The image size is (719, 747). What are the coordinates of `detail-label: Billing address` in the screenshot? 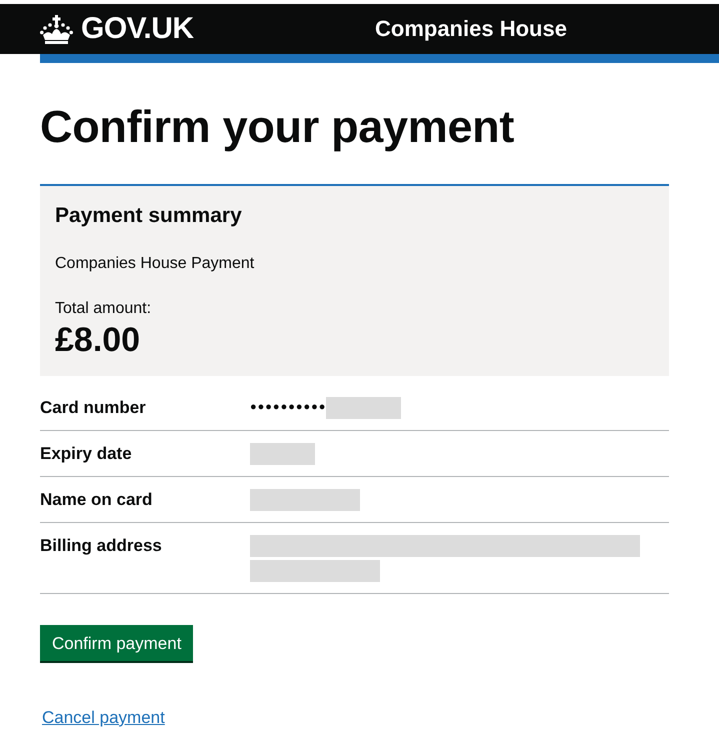 It's located at (101, 546).